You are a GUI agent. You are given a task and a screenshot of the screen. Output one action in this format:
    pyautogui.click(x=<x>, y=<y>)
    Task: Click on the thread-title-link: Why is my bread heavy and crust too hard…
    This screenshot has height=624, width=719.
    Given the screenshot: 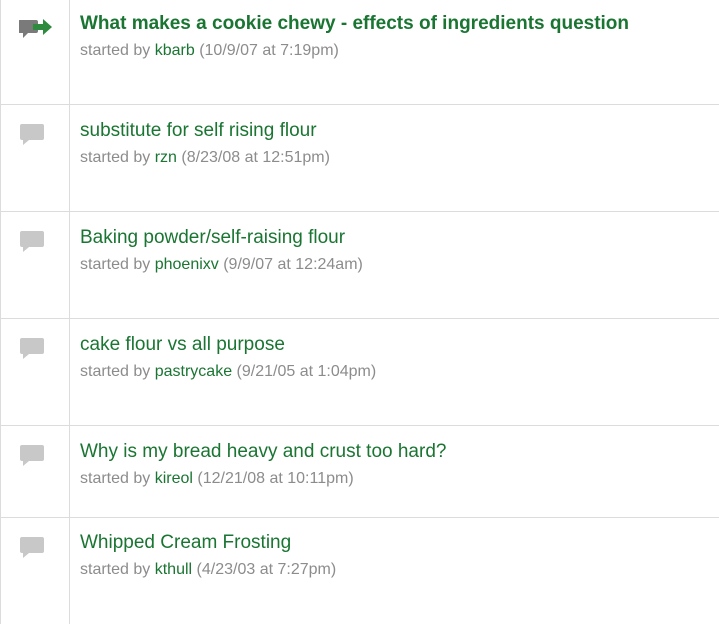 What is the action you would take?
    pyautogui.click(x=399, y=452)
    